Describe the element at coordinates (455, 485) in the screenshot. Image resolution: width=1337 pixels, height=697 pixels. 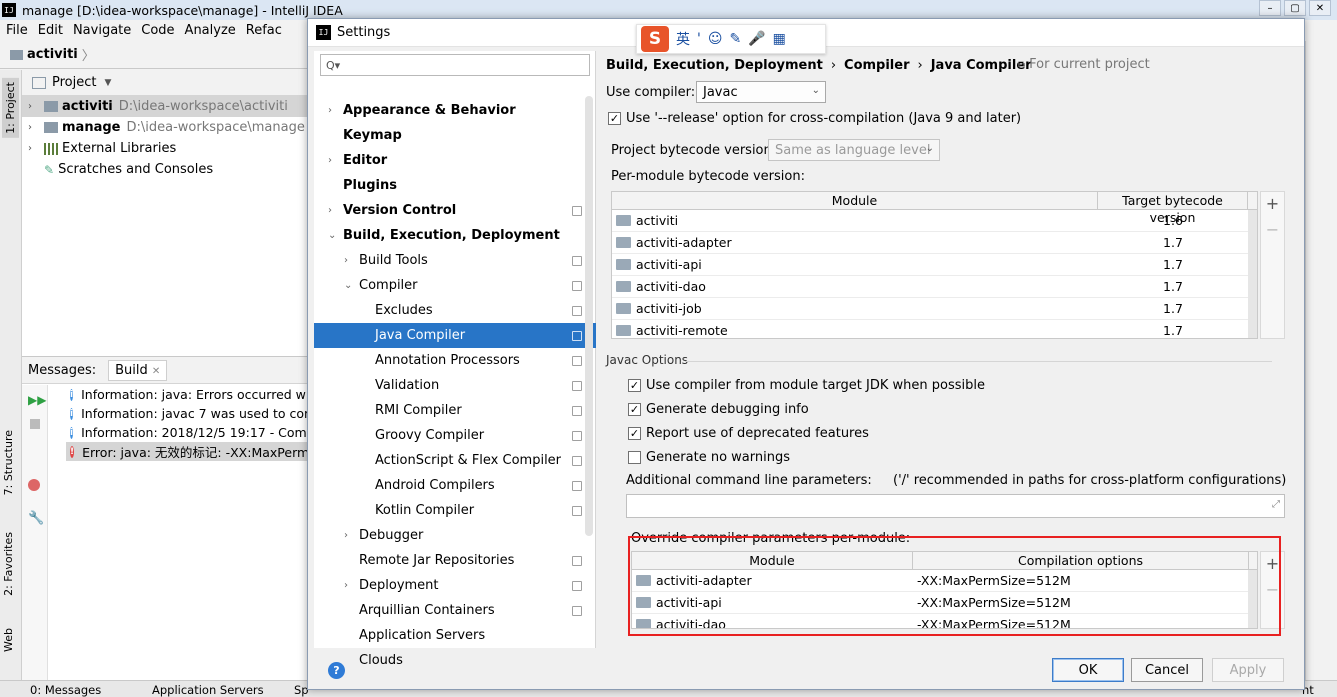
I see `tree-item-android-compilers: Android Compilers` at that location.